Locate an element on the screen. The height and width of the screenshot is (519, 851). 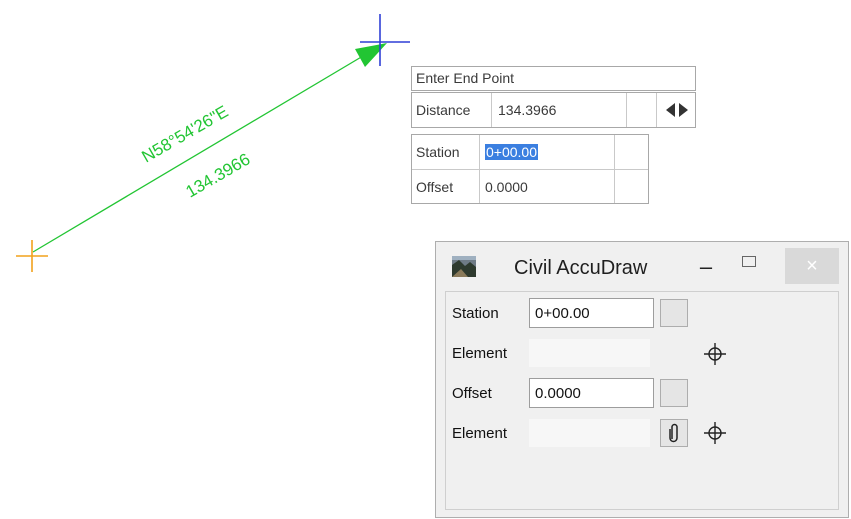
line-arrowhead is located at coordinates (371, 55).